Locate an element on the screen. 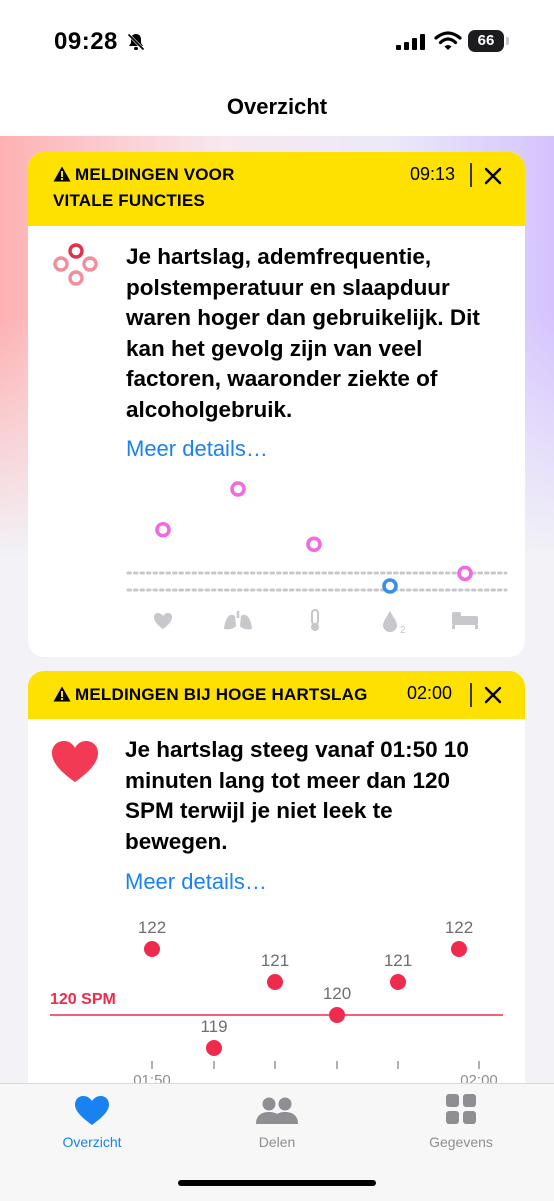 The width and height of the screenshot is (554, 1201). lungs-icon is located at coordinates (238, 620).